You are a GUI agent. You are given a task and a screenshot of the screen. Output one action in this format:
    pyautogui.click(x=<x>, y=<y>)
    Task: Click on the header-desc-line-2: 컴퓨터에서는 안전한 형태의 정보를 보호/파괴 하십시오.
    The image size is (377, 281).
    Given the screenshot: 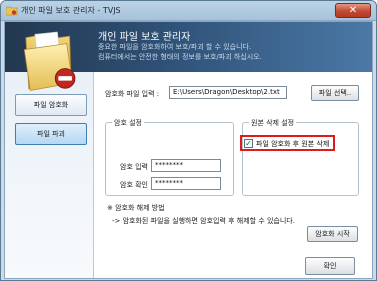 What is the action you would take?
    pyautogui.click(x=180, y=57)
    